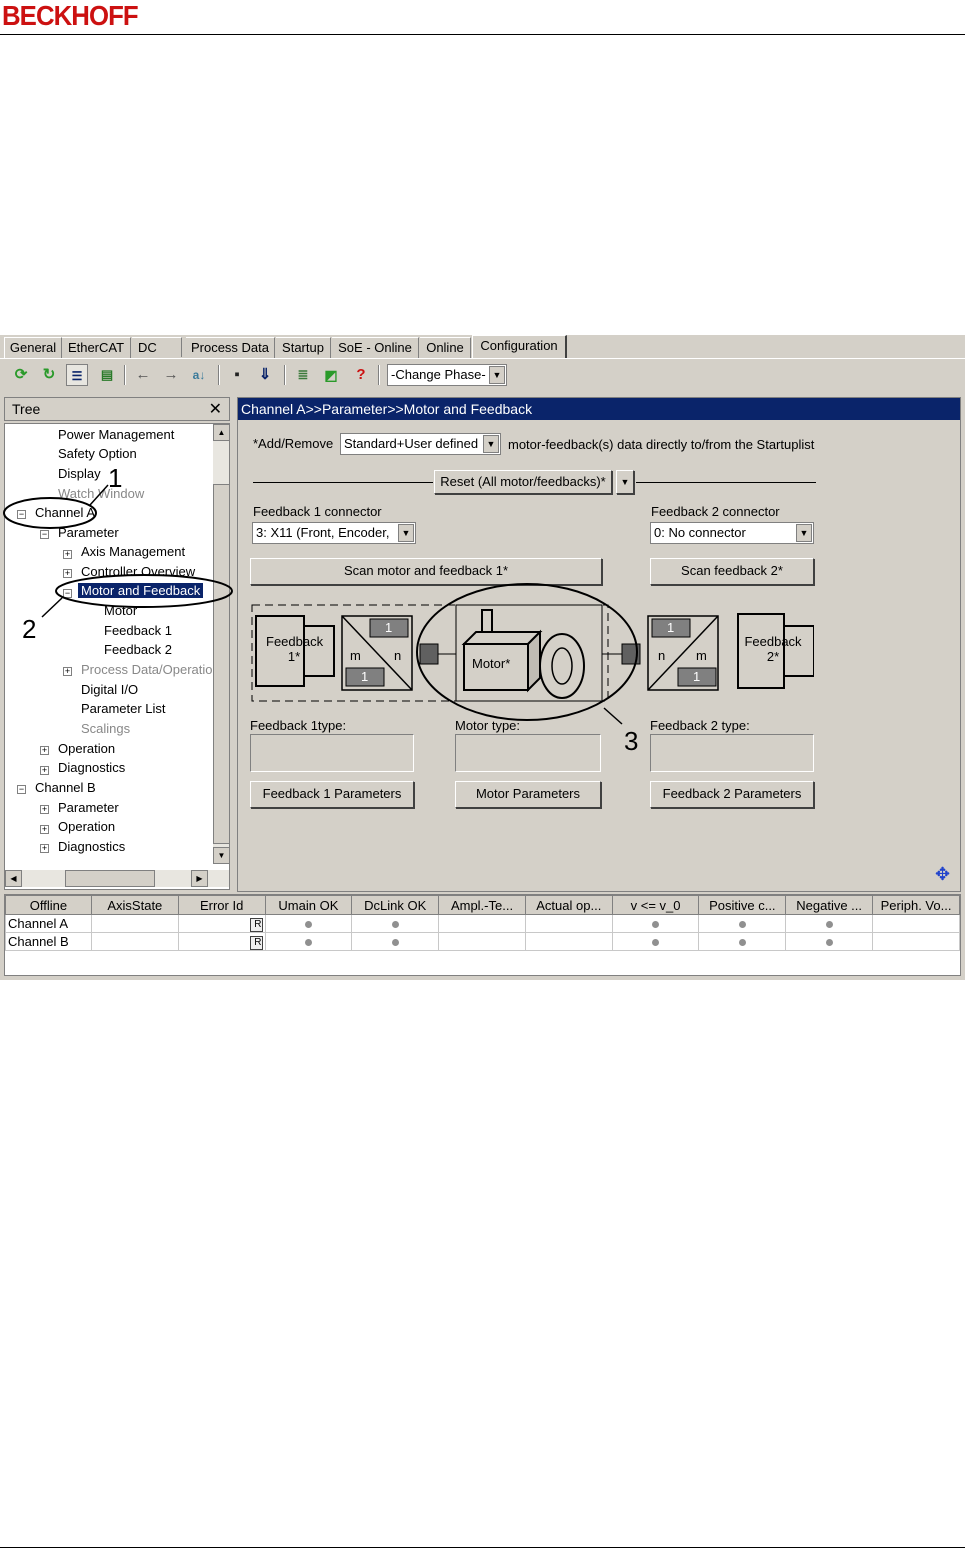  What do you see at coordinates (320, 604) in the screenshot?
I see `annotation-overlay` at bounding box center [320, 604].